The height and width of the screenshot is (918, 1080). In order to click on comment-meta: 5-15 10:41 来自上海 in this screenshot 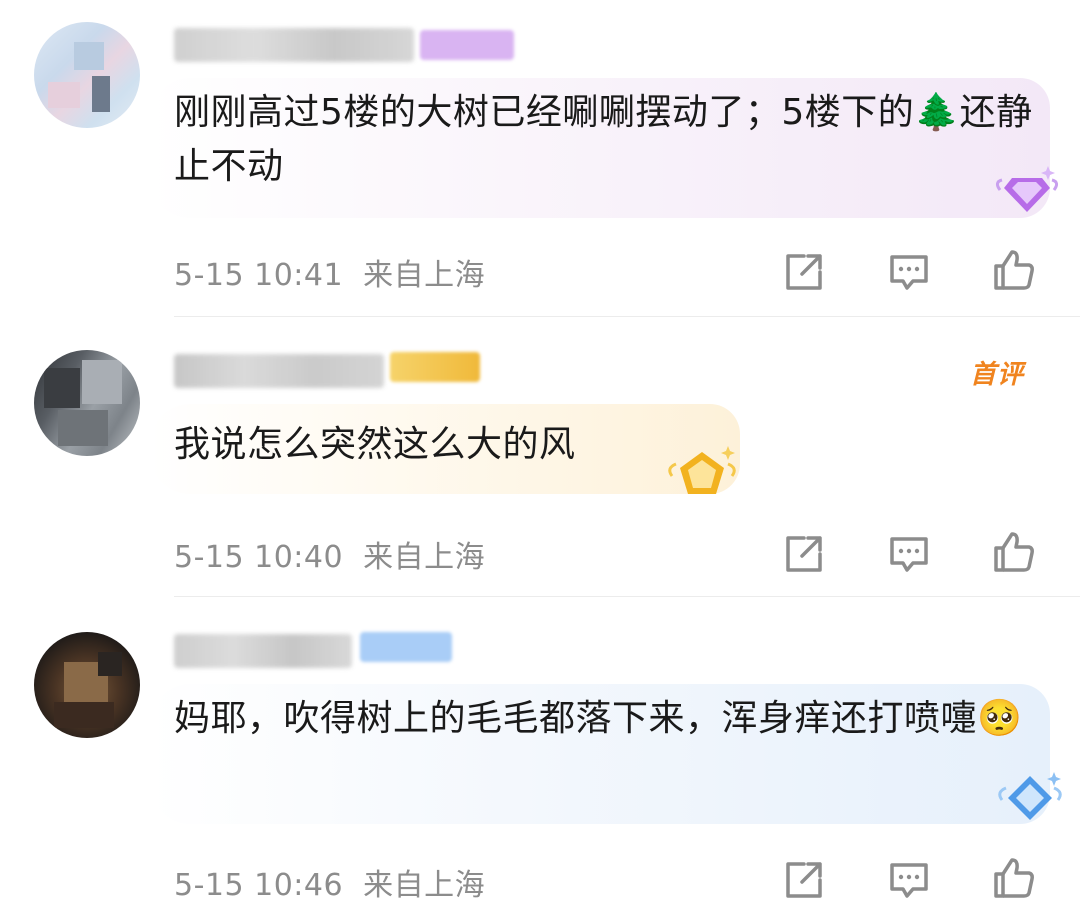, I will do `click(329, 272)`.